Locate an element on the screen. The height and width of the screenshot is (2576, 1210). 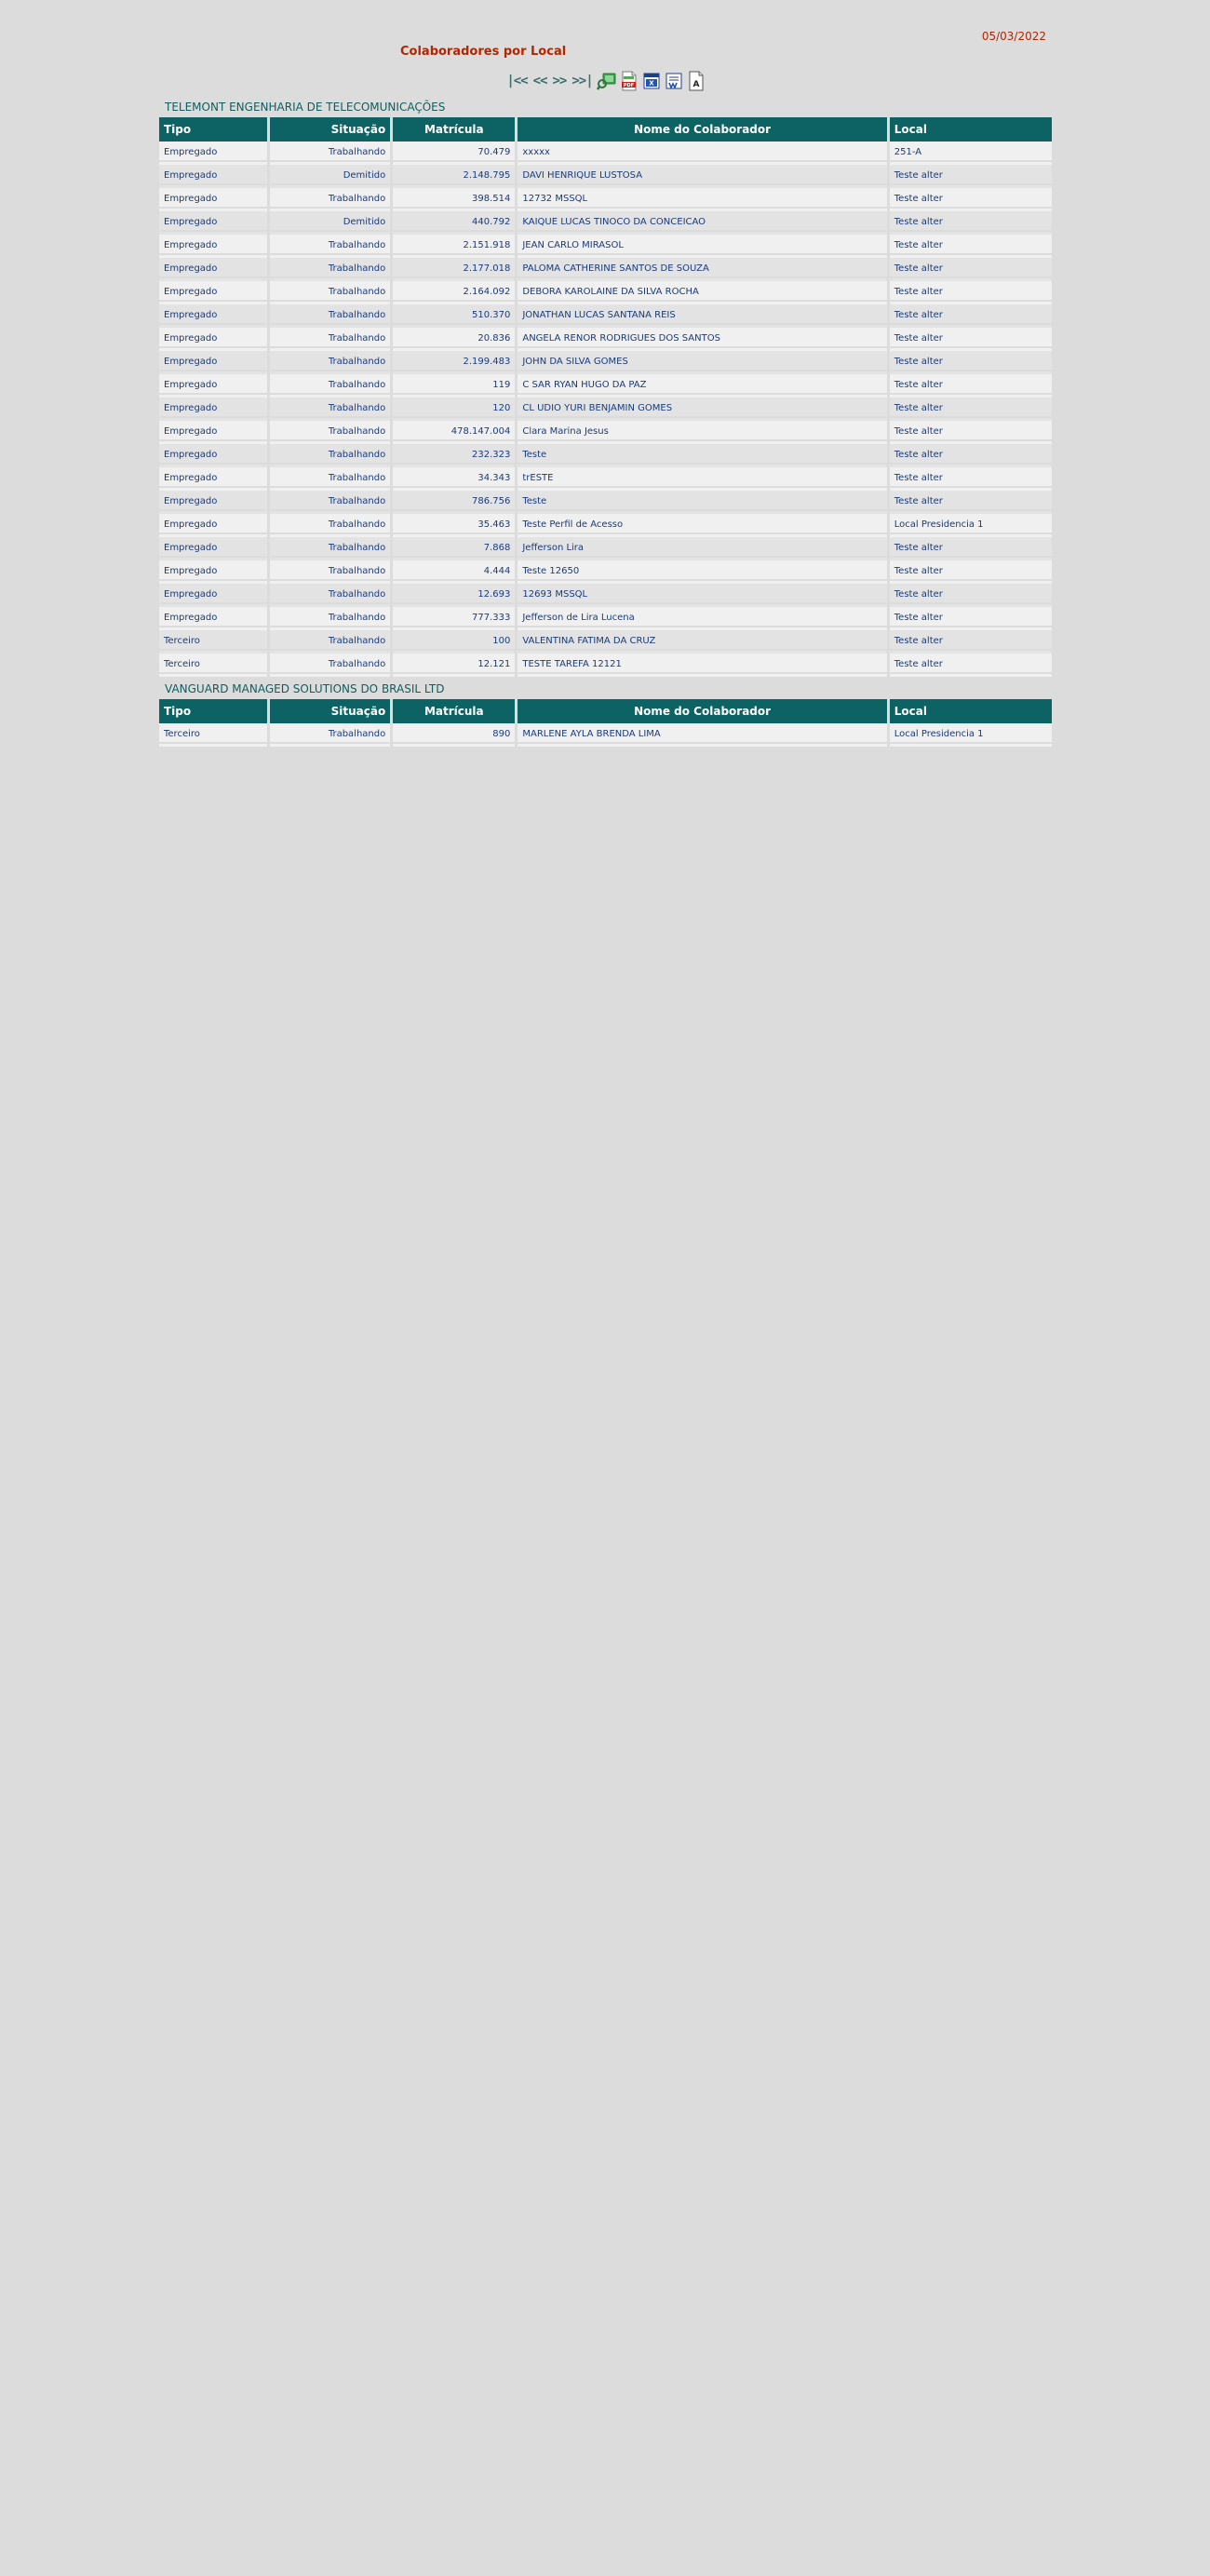
report-header: Colaboradores por Local 05/03/2022 is located at coordinates (605, 46).